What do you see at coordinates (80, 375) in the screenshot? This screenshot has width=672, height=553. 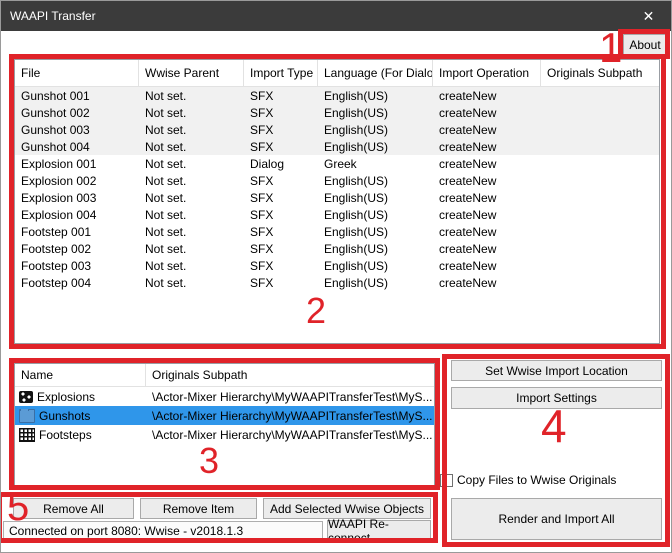 I see `column-header-name: Name` at bounding box center [80, 375].